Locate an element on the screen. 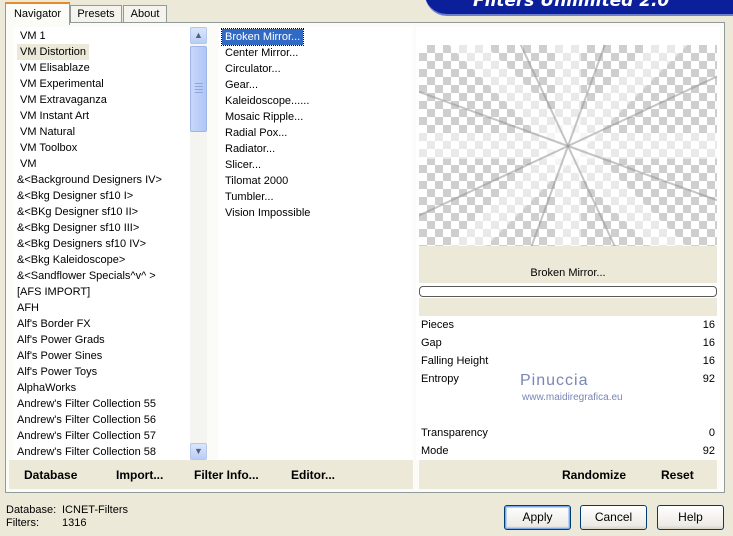 The image size is (733, 536). filter-item: Vision Impossible is located at coordinates (267, 213).